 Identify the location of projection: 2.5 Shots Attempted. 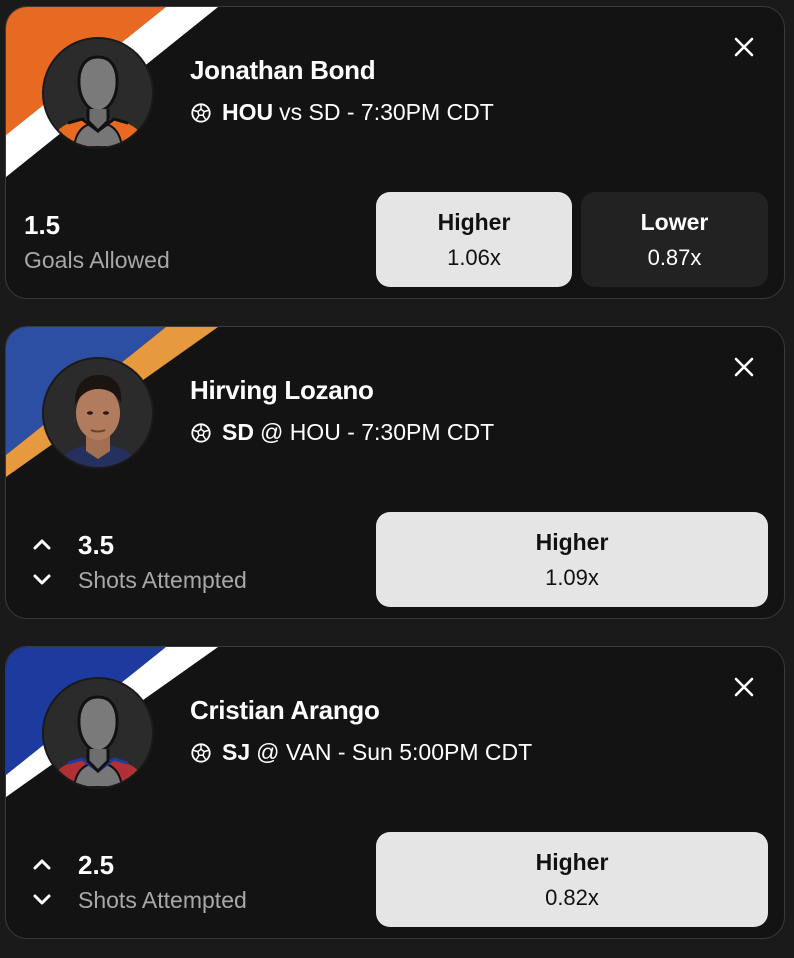
(162, 883).